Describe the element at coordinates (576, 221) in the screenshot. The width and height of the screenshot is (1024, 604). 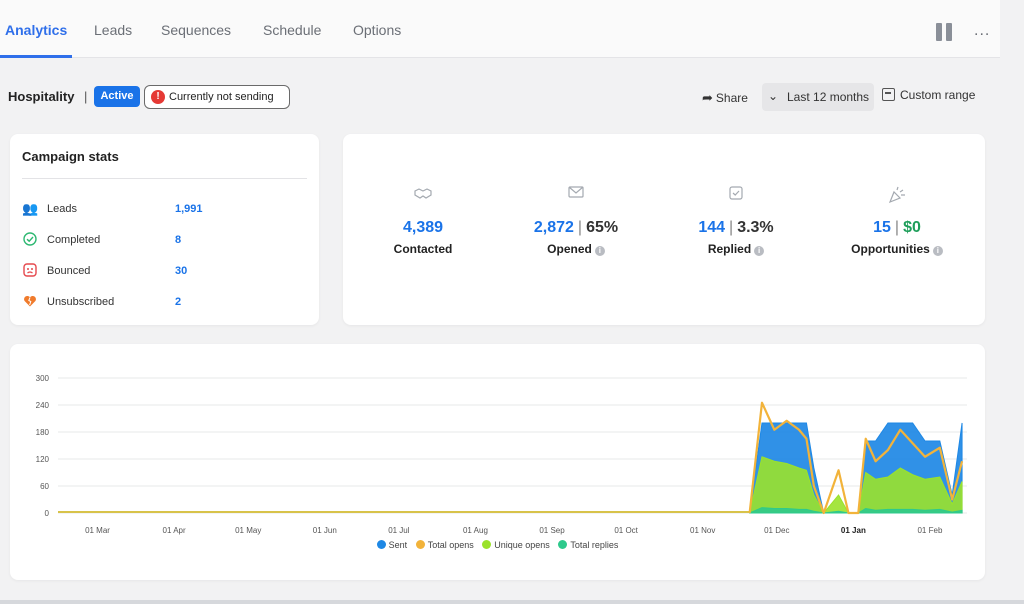
I see `metric-opened: 2,872 | 65% Opened i` at that location.